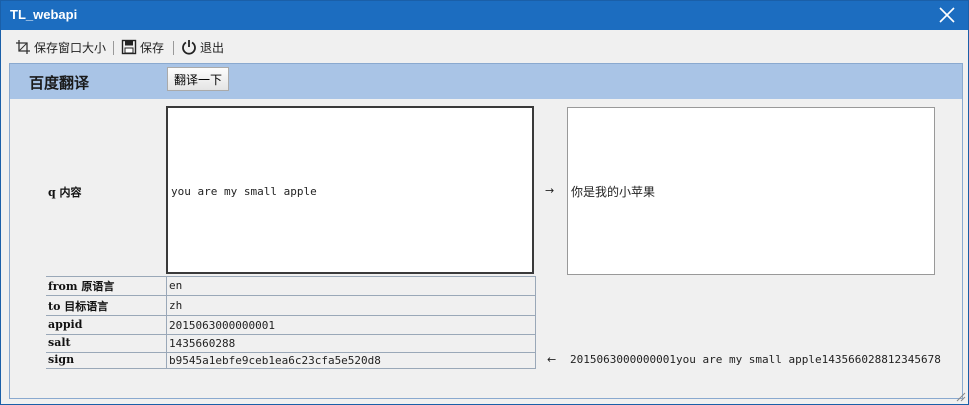 The width and height of the screenshot is (969, 405). I want to click on exit-label: 退出, so click(212, 47).